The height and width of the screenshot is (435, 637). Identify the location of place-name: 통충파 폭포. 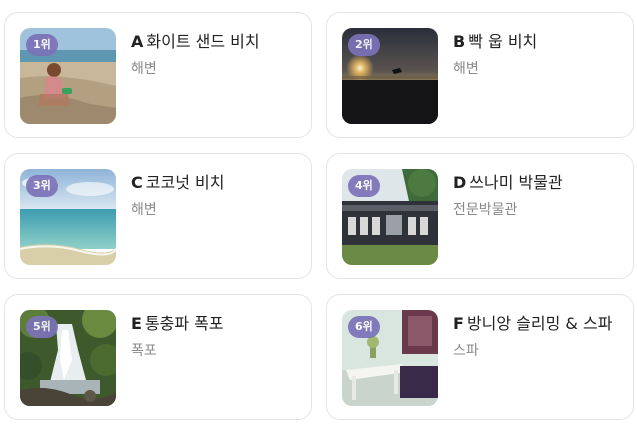
(184, 323).